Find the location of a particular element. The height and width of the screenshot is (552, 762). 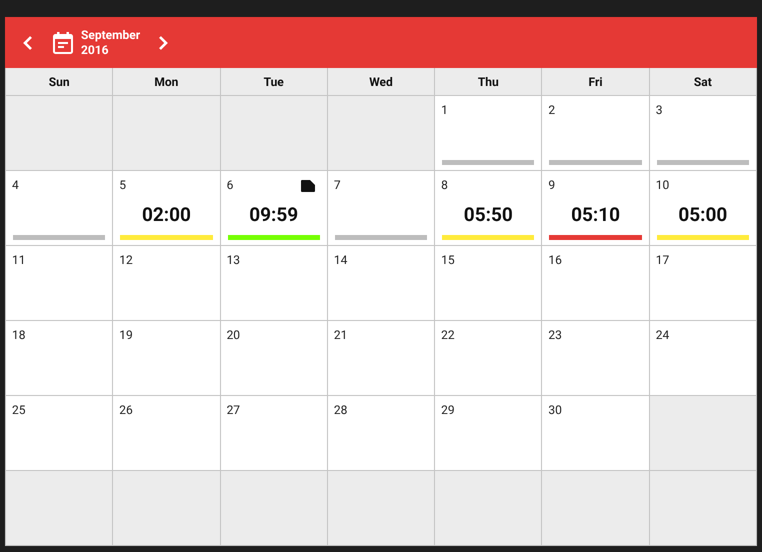

day-cell: 16 is located at coordinates (596, 283).